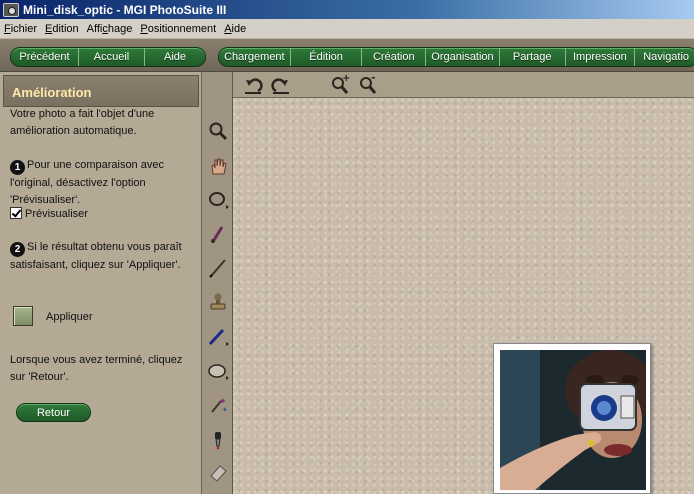 The height and width of the screenshot is (494, 694). What do you see at coordinates (281, 85) in the screenshot?
I see `rotate-right-icon` at bounding box center [281, 85].